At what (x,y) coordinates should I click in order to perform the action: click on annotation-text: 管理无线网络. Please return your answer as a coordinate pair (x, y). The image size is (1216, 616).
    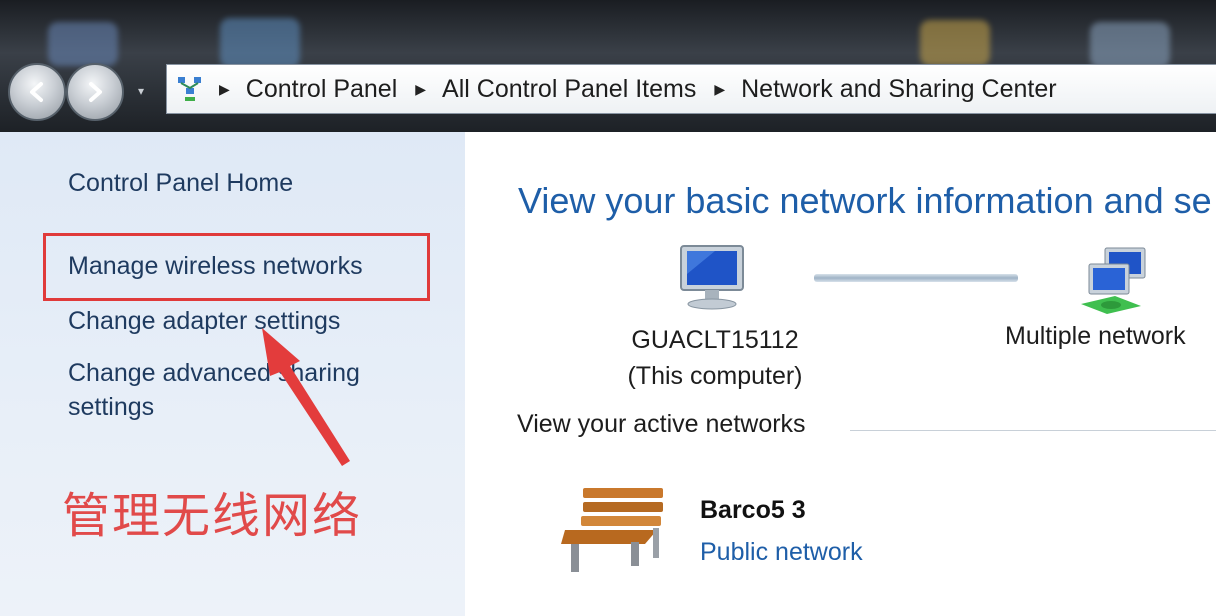
    Looking at the image, I should click on (212, 516).